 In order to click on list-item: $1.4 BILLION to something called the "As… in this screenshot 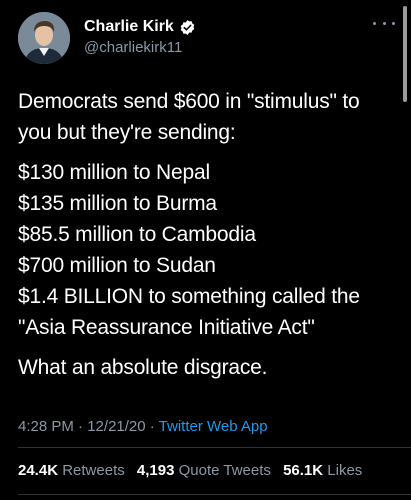, I will do `click(189, 312)`.